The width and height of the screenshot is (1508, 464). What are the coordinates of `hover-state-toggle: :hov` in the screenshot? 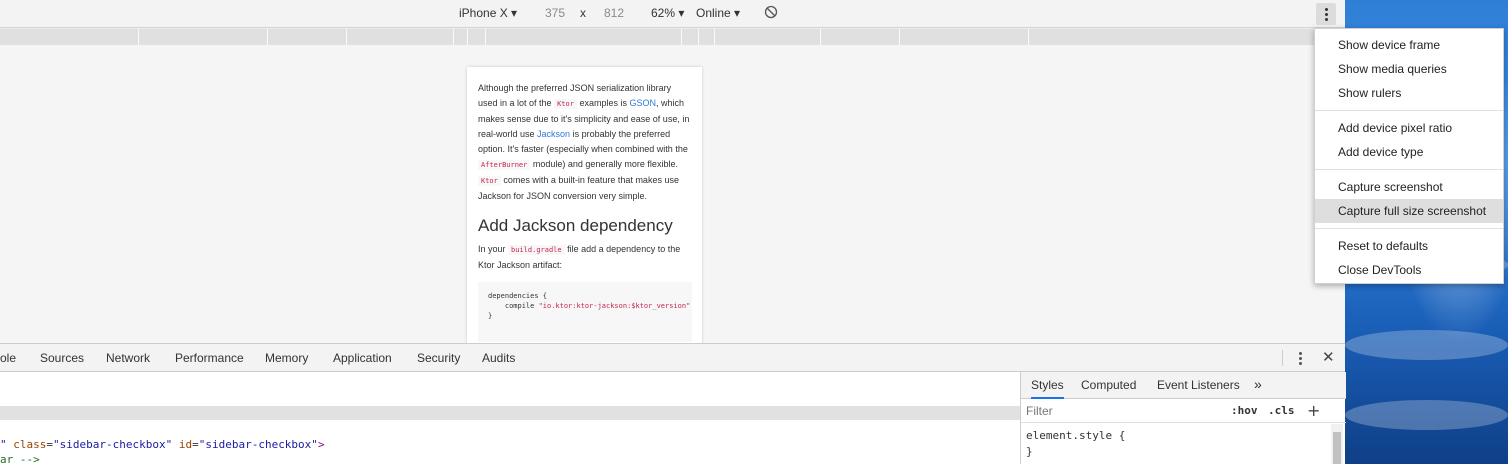 It's located at (1244, 410).